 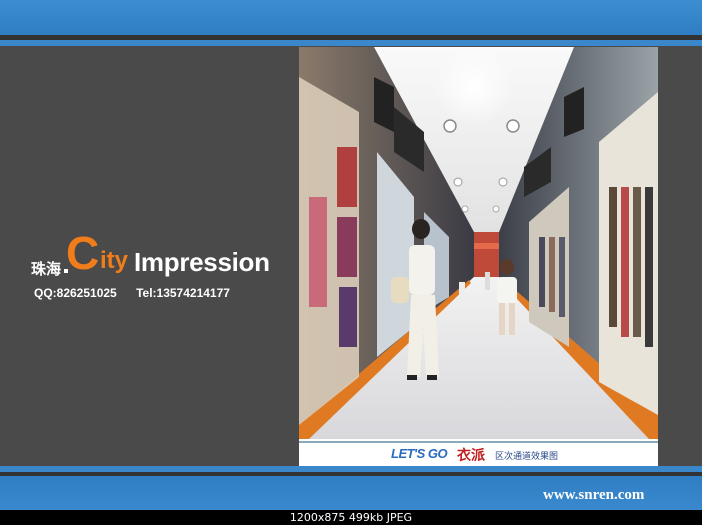 What do you see at coordinates (527, 457) in the screenshot?
I see `caption-subtitle: 区次通道效果图` at bounding box center [527, 457].